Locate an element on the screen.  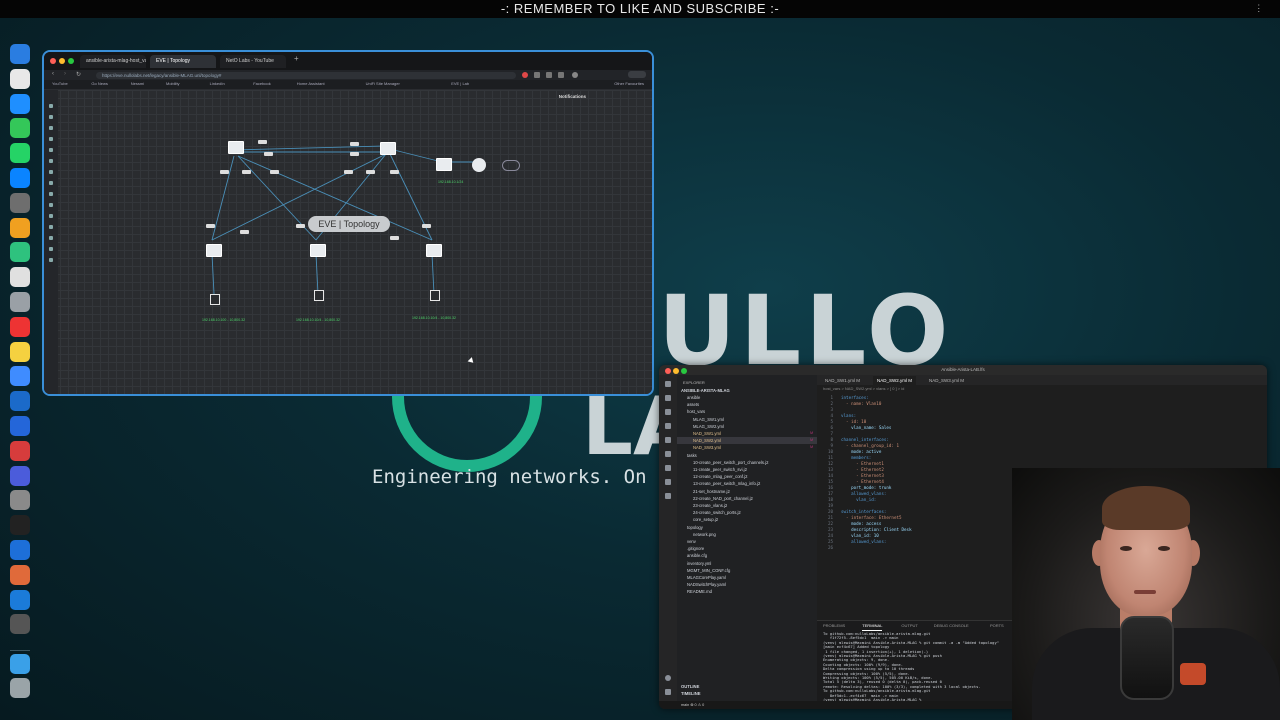
explorer-item: NAD_SW2.yml M is located at coordinates (747, 441).